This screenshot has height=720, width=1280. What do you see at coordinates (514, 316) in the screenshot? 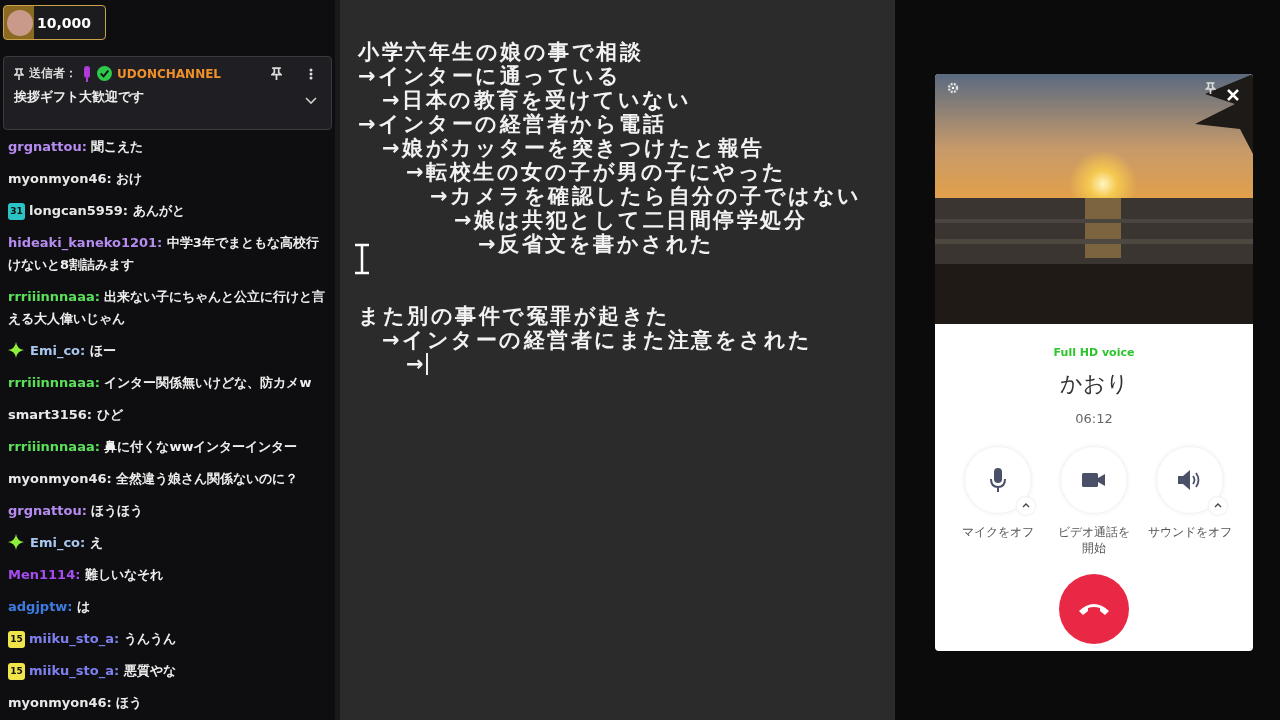
I see `note-line: また別の事件で冤罪が起きた` at bounding box center [514, 316].